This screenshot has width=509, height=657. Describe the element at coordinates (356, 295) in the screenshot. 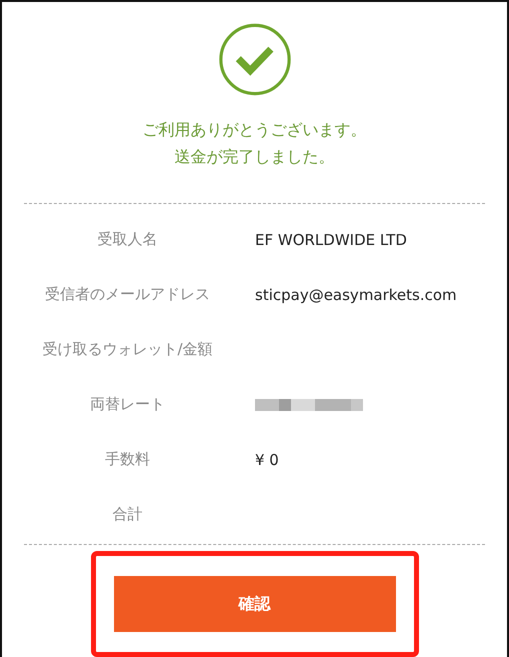

I see `field-value: sticpay@easymarkets.com` at that location.